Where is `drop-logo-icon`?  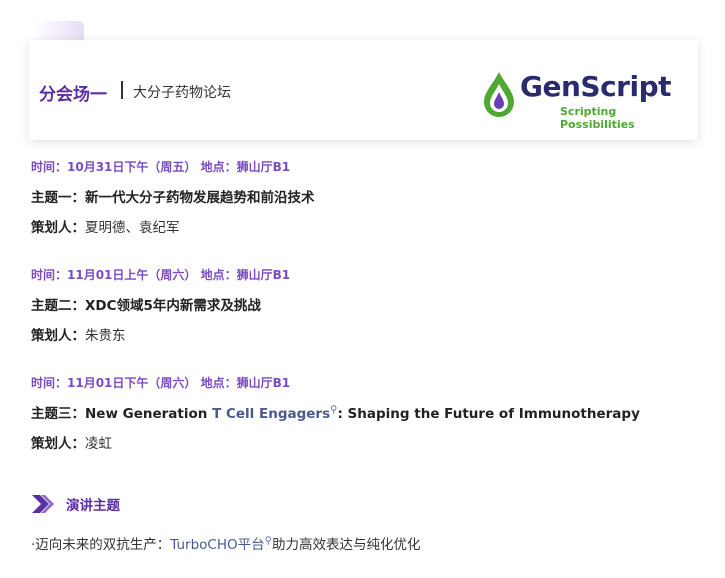
drop-logo-icon is located at coordinates (499, 94).